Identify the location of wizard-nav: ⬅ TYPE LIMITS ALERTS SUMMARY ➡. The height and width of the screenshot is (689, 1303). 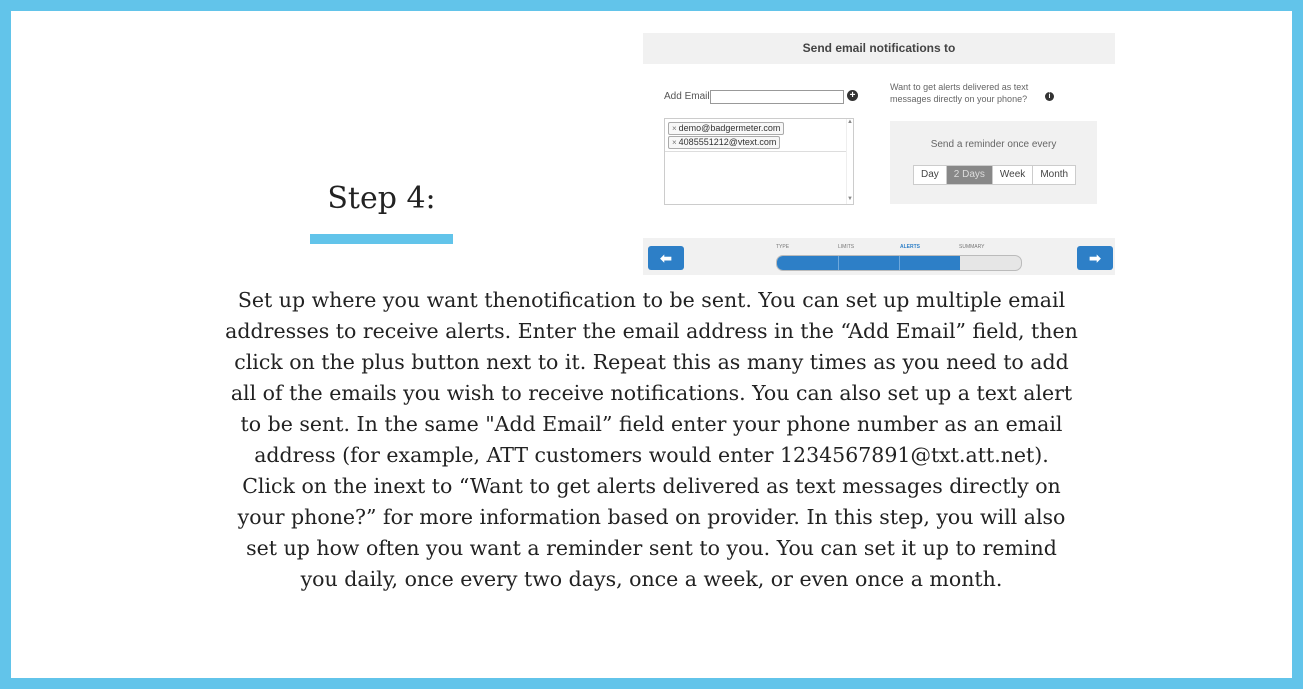
(879, 256).